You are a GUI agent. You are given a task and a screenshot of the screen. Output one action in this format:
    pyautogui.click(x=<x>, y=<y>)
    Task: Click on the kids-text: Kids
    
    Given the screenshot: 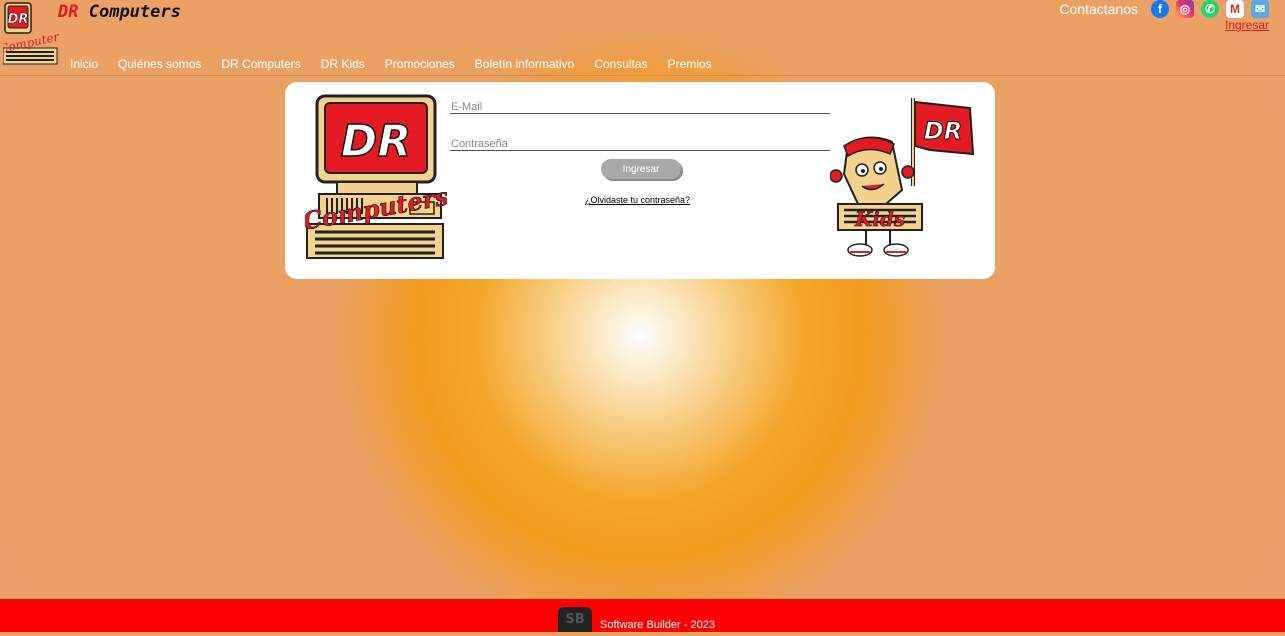 What is the action you would take?
    pyautogui.click(x=879, y=219)
    